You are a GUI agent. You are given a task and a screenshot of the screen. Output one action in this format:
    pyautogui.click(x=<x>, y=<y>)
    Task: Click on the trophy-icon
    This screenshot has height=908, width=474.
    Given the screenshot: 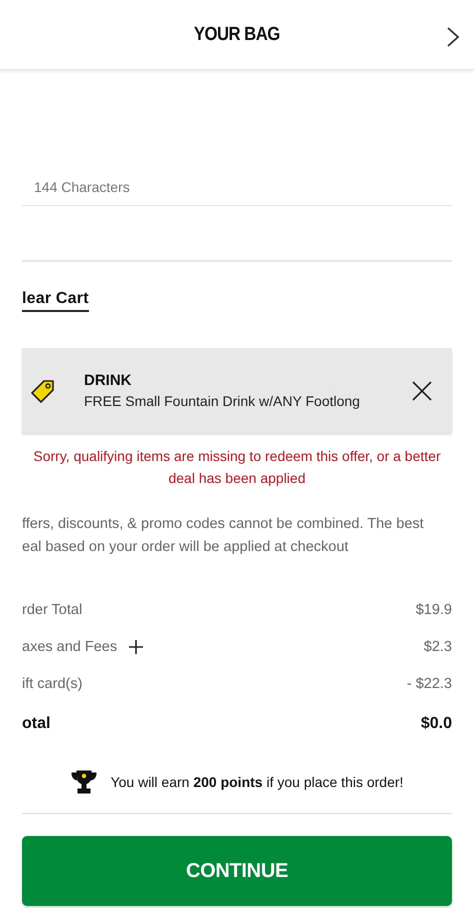 What is the action you would take?
    pyautogui.click(x=83, y=782)
    